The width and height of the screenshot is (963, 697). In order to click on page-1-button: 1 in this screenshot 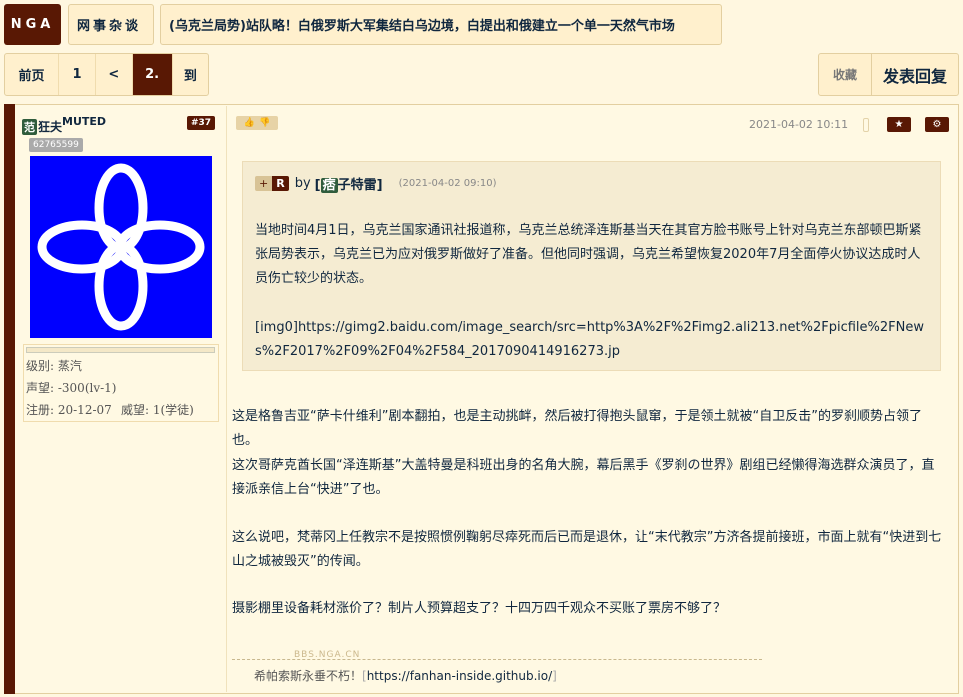, I will do `click(78, 74)`.